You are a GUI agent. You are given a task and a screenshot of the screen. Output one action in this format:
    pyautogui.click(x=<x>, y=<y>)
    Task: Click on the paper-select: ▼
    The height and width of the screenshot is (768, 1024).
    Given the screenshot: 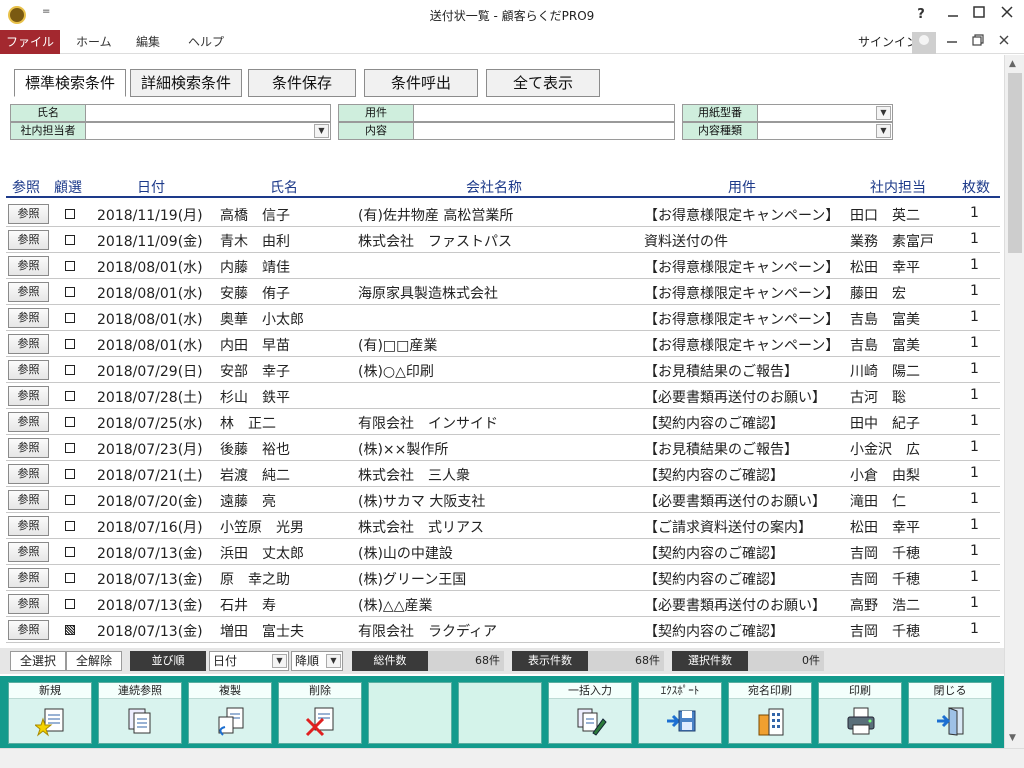 What is the action you would take?
    pyautogui.click(x=825, y=113)
    